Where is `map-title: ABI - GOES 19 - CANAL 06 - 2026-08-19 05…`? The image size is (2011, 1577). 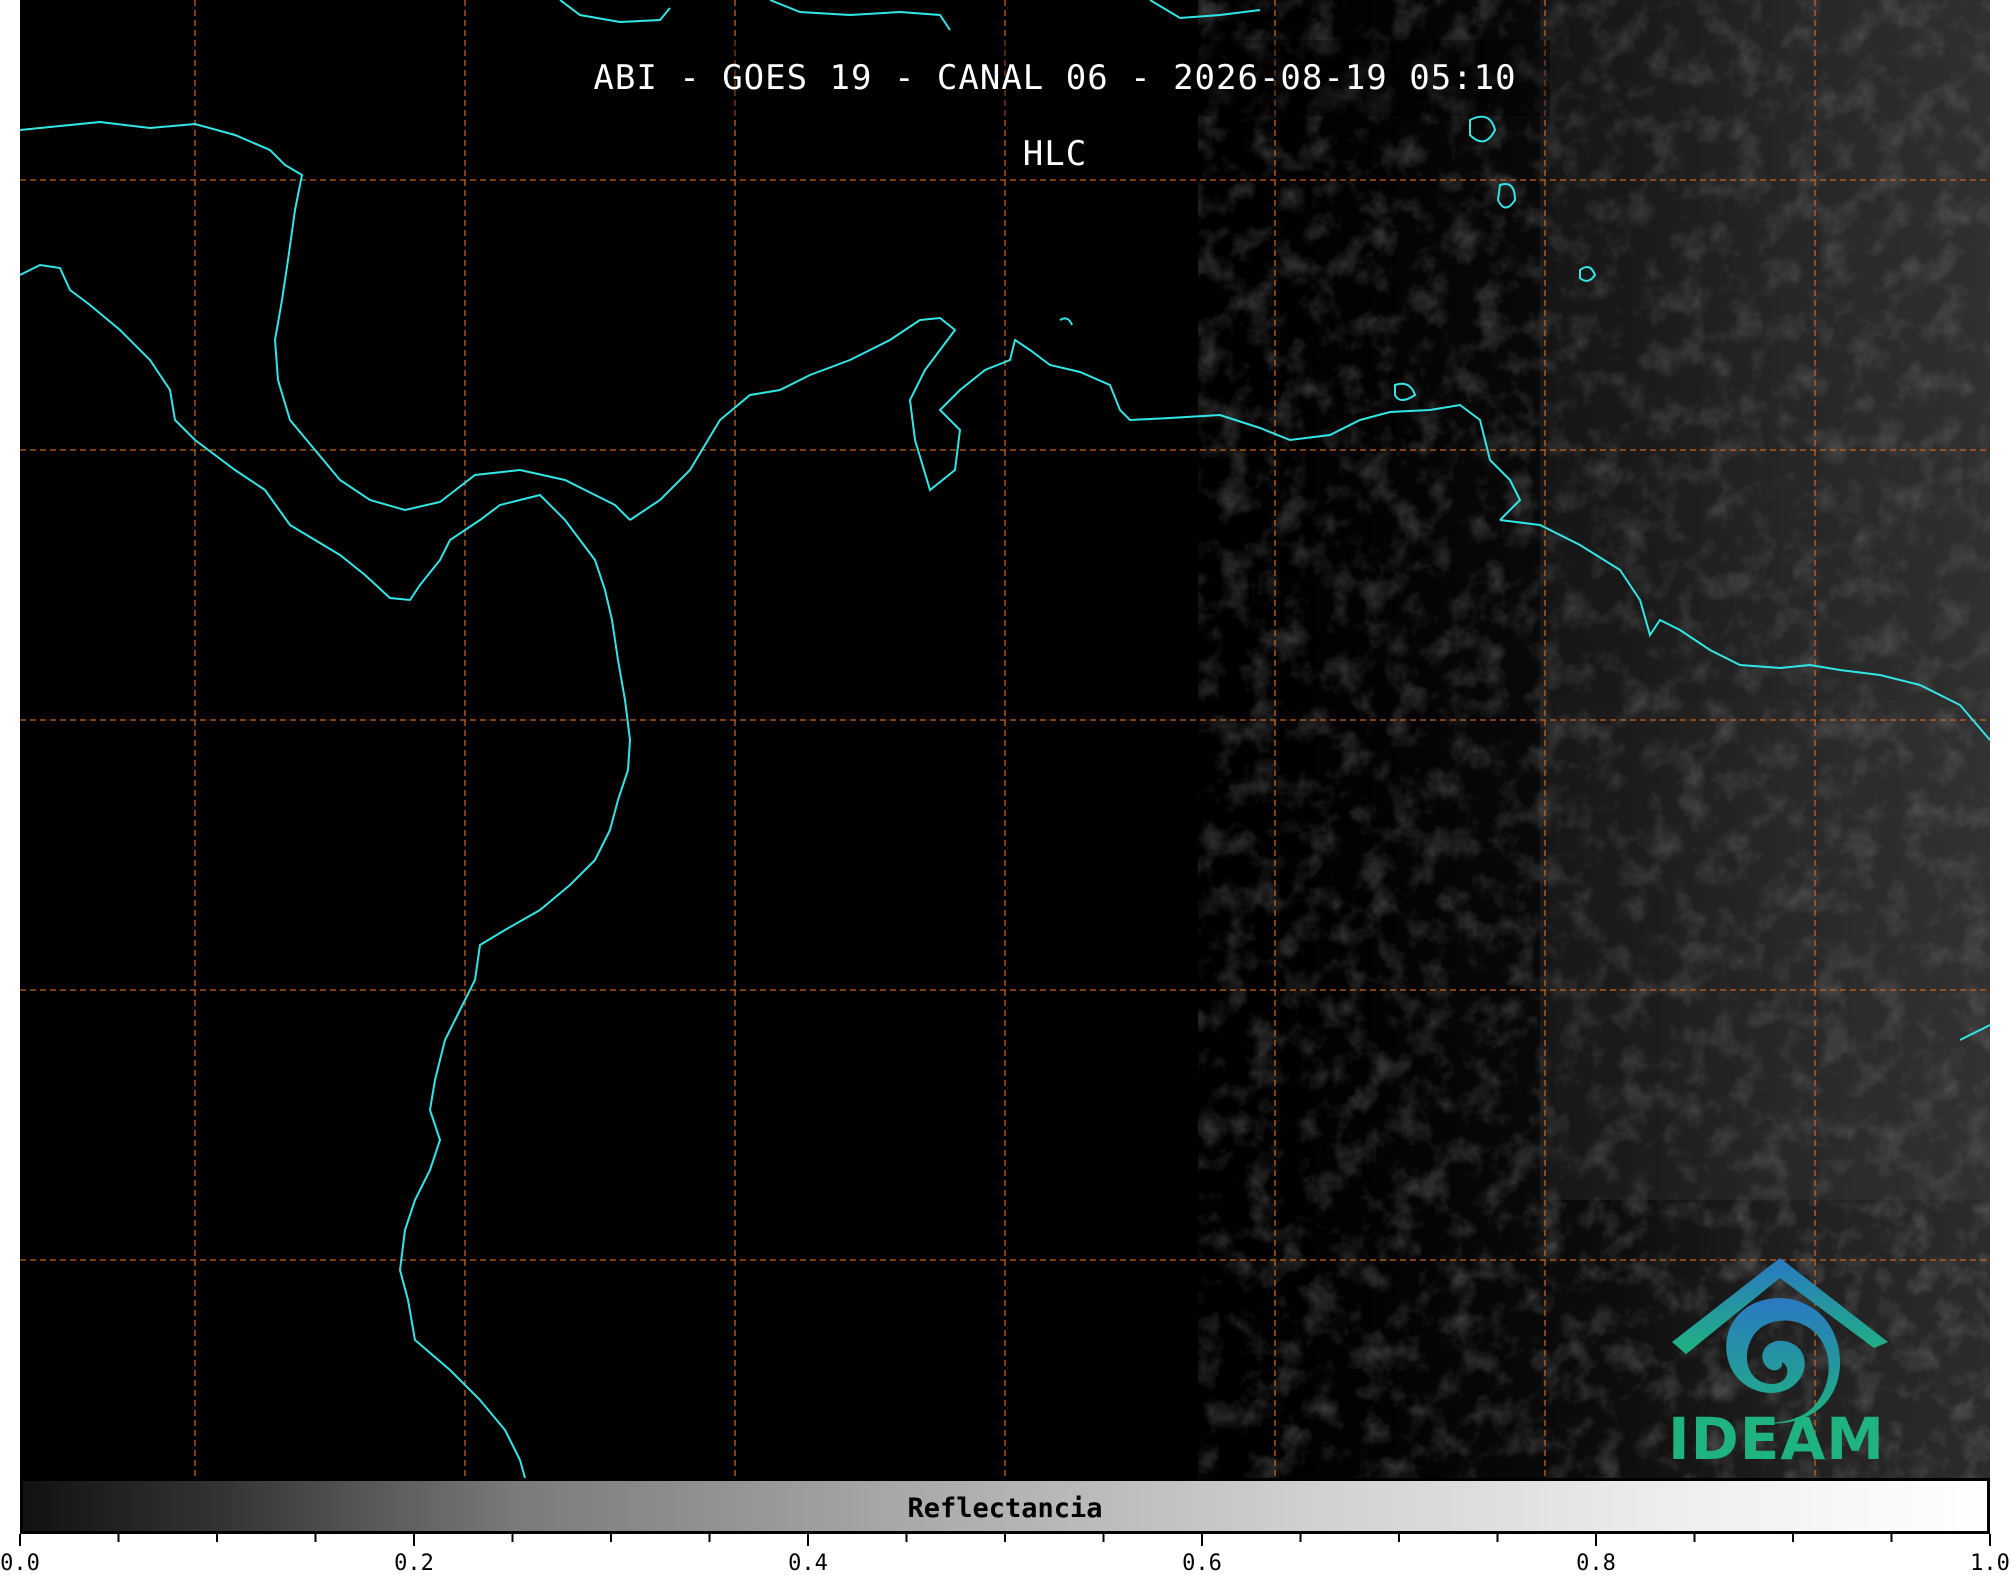 map-title: ABI - GOES 19 - CANAL 06 - 2026-08-19 05… is located at coordinates (1055, 107).